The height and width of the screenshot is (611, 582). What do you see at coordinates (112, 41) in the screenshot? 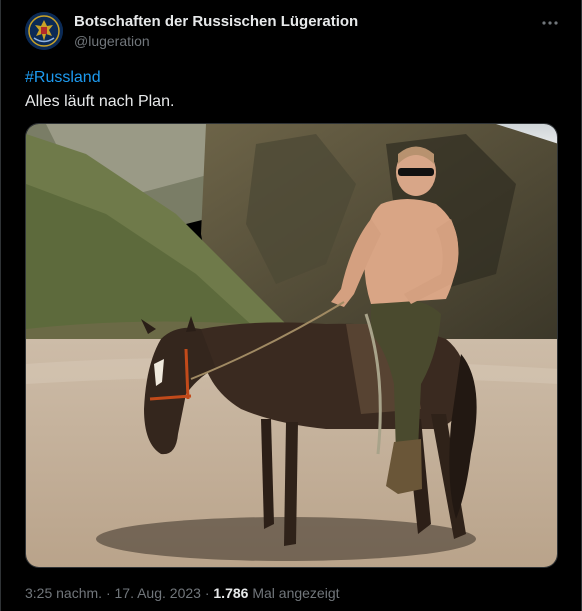
I see `author-handle: @lugeration` at bounding box center [112, 41].